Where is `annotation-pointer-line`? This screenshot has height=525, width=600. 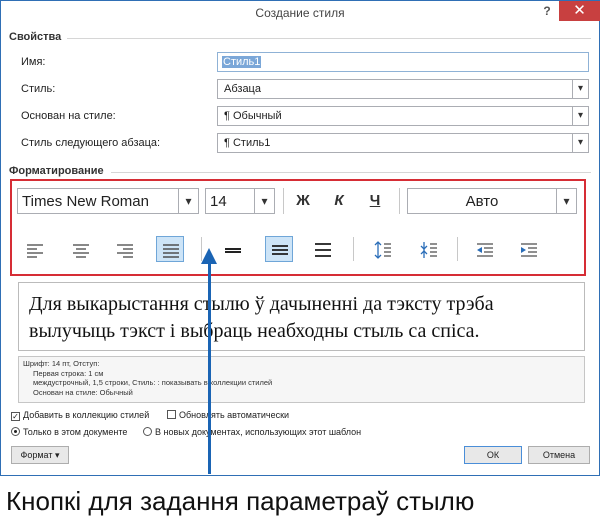 annotation-pointer-line is located at coordinates (209, 368).